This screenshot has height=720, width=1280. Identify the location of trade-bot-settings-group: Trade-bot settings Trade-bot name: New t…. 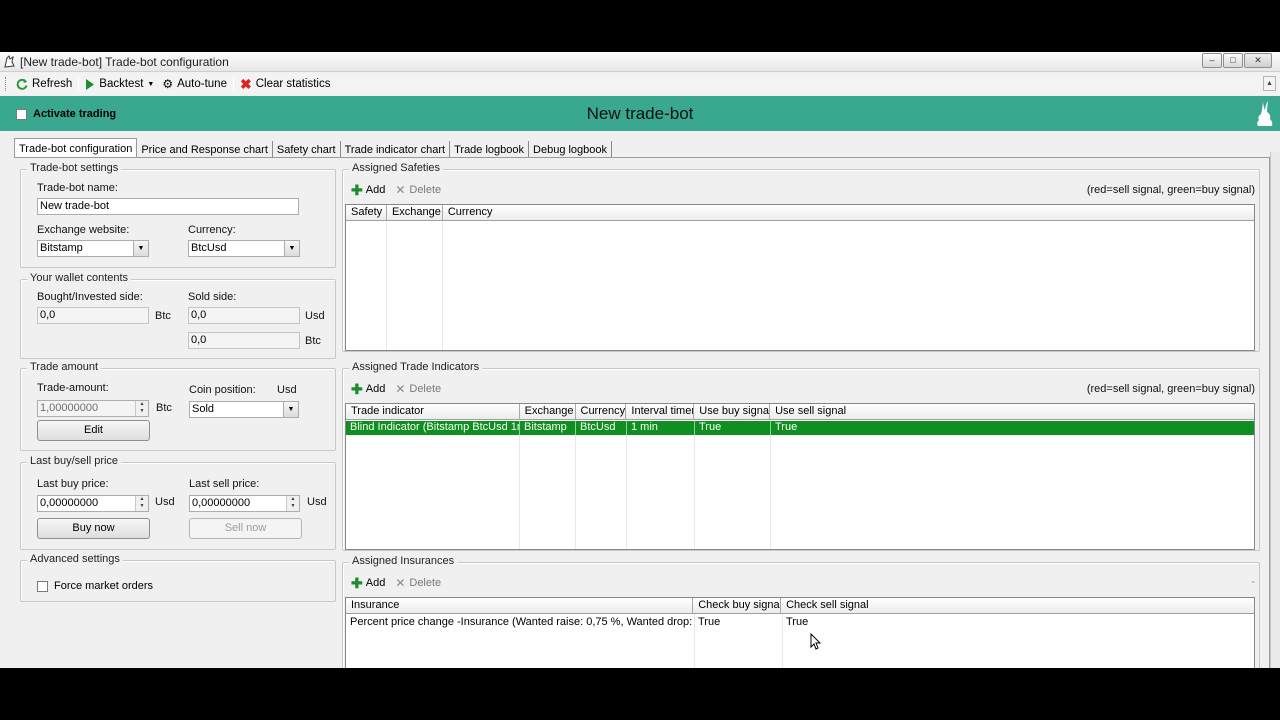
(178, 215).